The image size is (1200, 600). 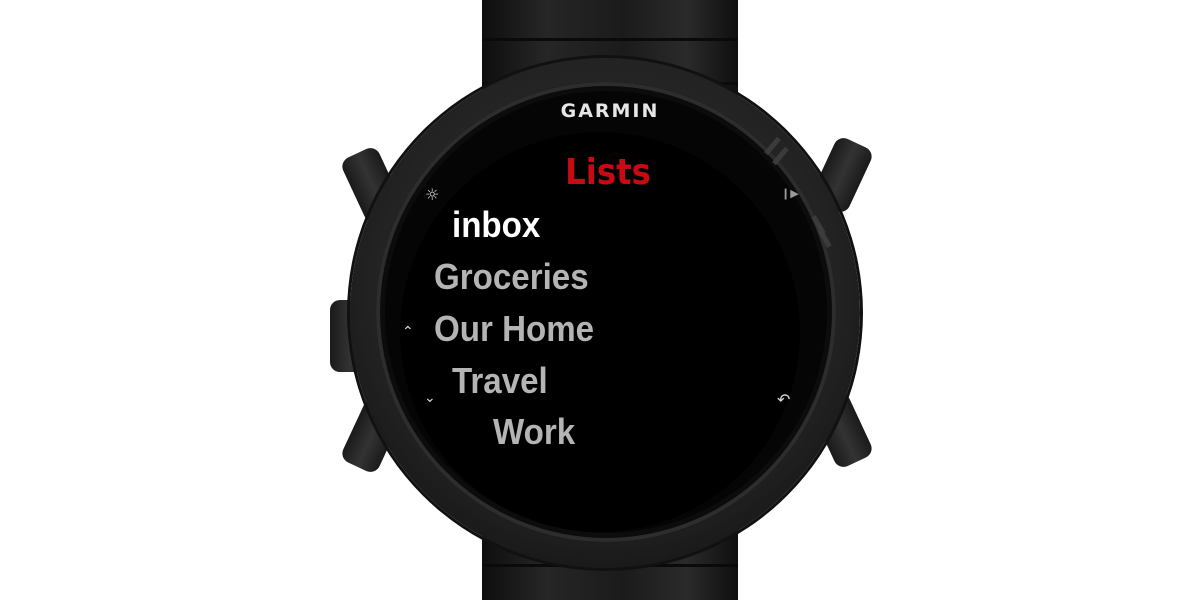 I want to click on sun-icon: ☼, so click(x=432, y=194).